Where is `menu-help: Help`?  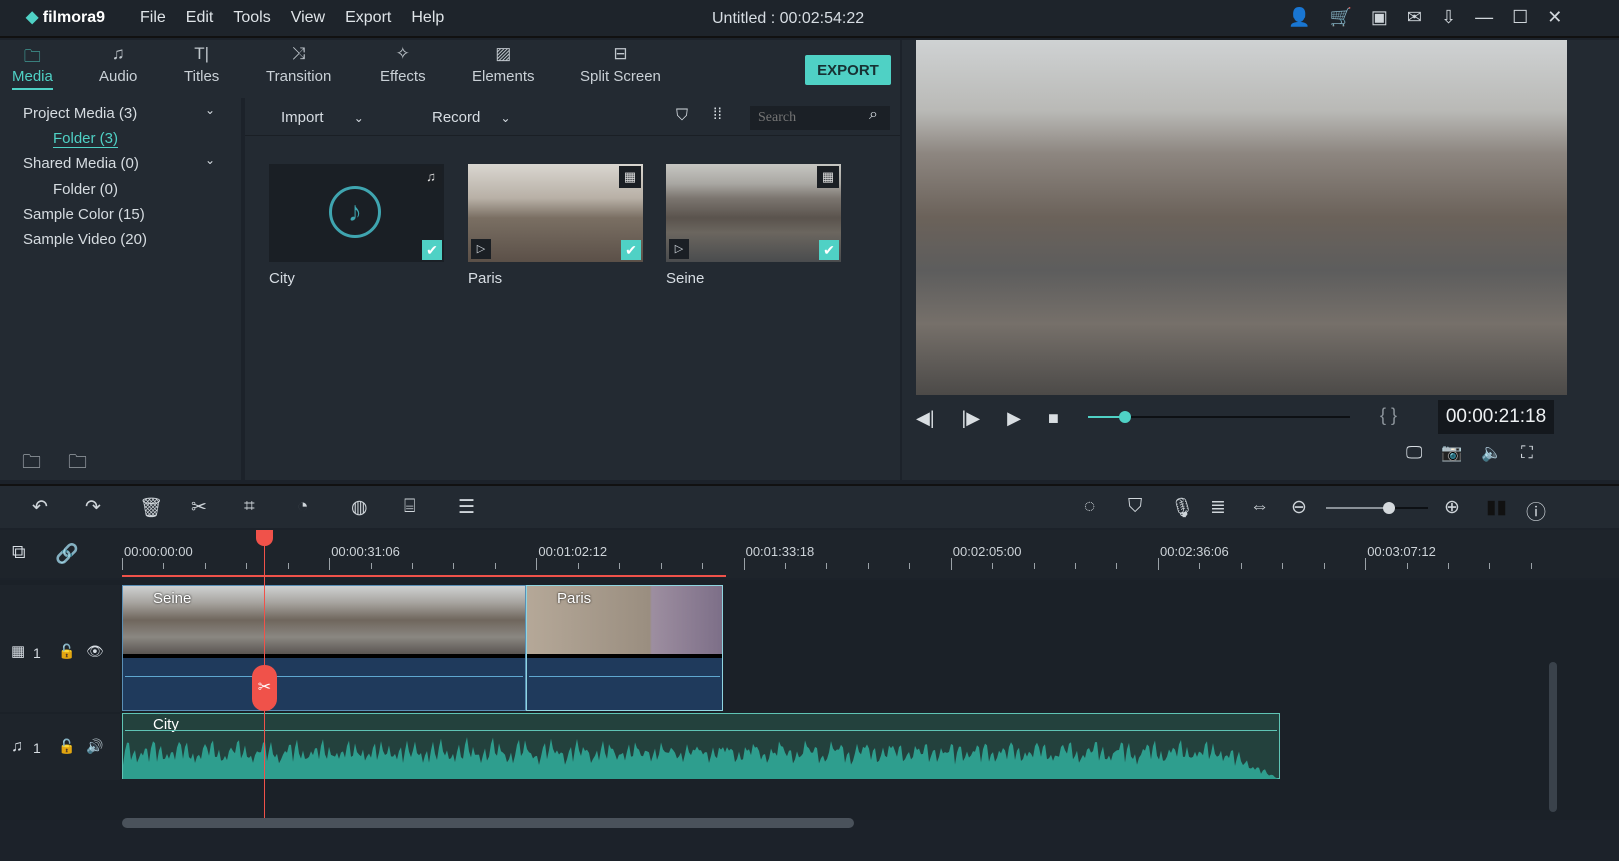
menu-help: Help is located at coordinates (427, 17).